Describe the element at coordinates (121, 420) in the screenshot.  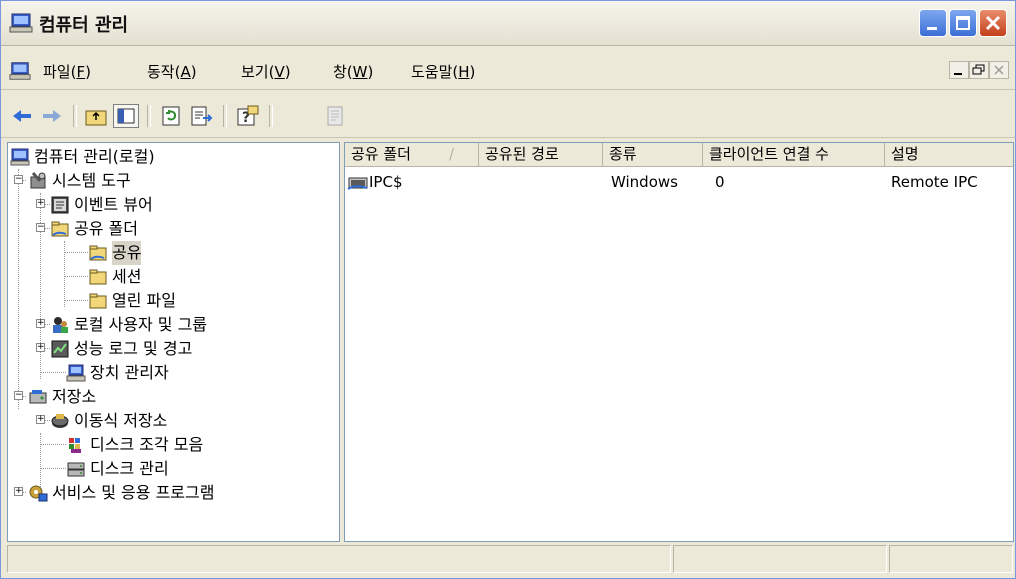
I see `tree-item-label: 이동식 저장소` at that location.